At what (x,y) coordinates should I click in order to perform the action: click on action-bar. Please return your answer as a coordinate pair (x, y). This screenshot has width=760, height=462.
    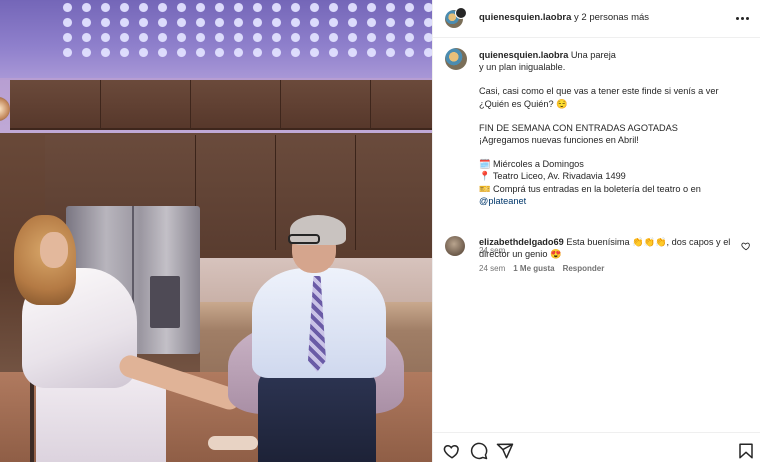
    Looking at the image, I should click on (596, 447).